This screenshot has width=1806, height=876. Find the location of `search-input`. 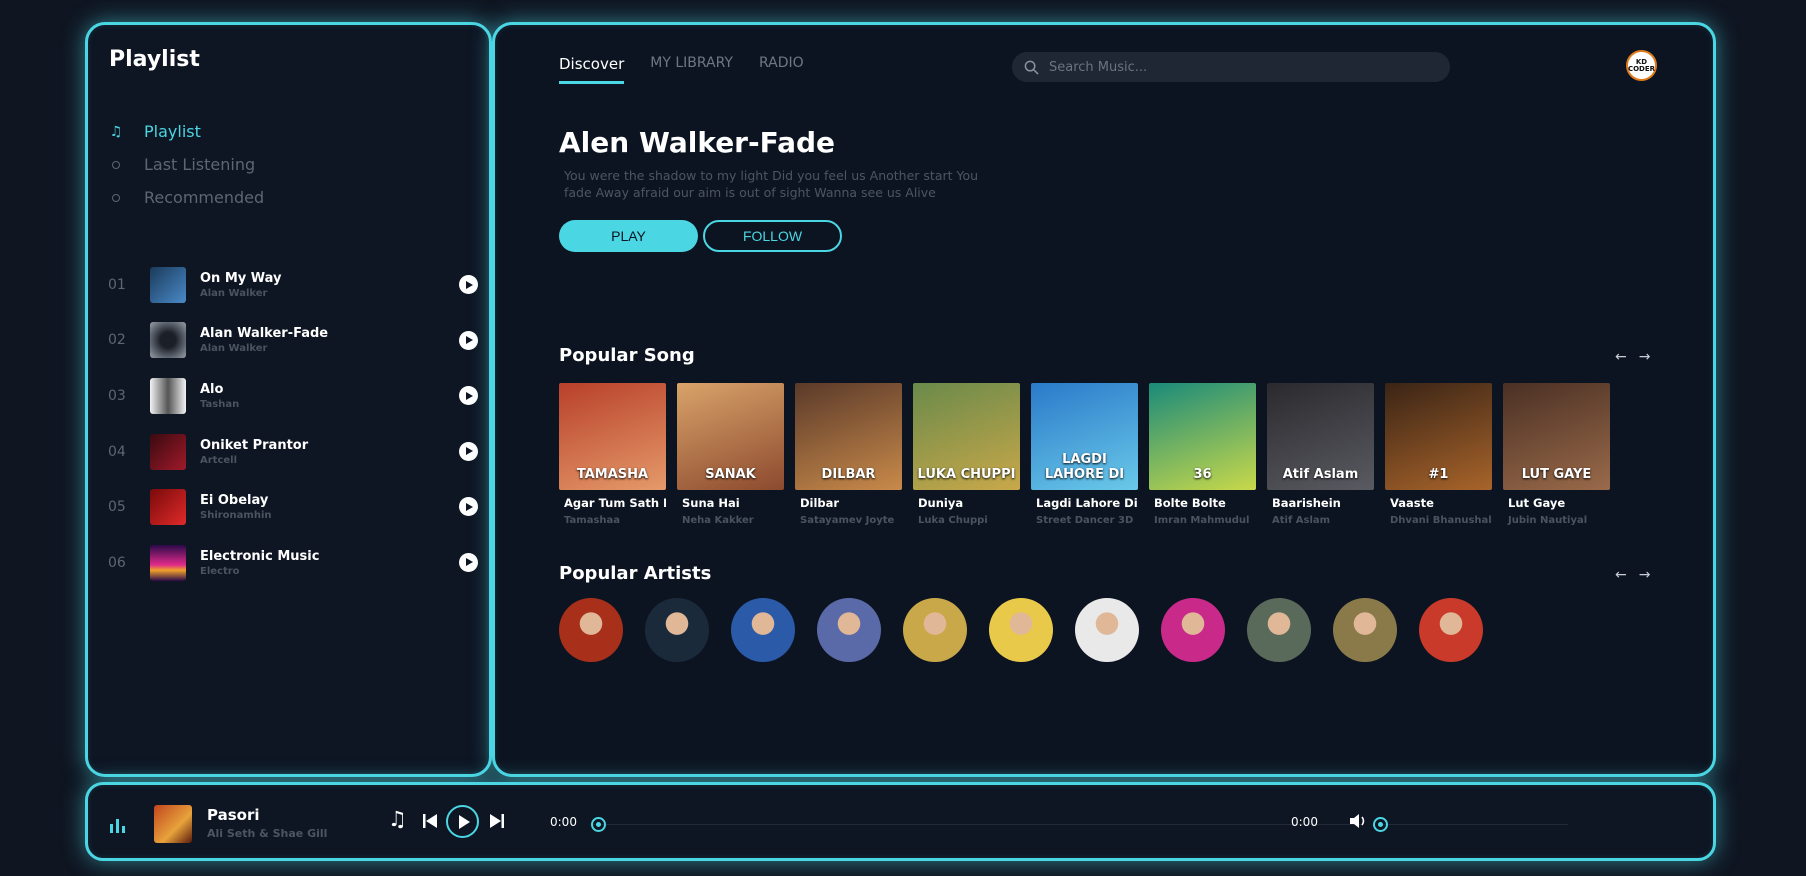

search-input is located at coordinates (1239, 67).